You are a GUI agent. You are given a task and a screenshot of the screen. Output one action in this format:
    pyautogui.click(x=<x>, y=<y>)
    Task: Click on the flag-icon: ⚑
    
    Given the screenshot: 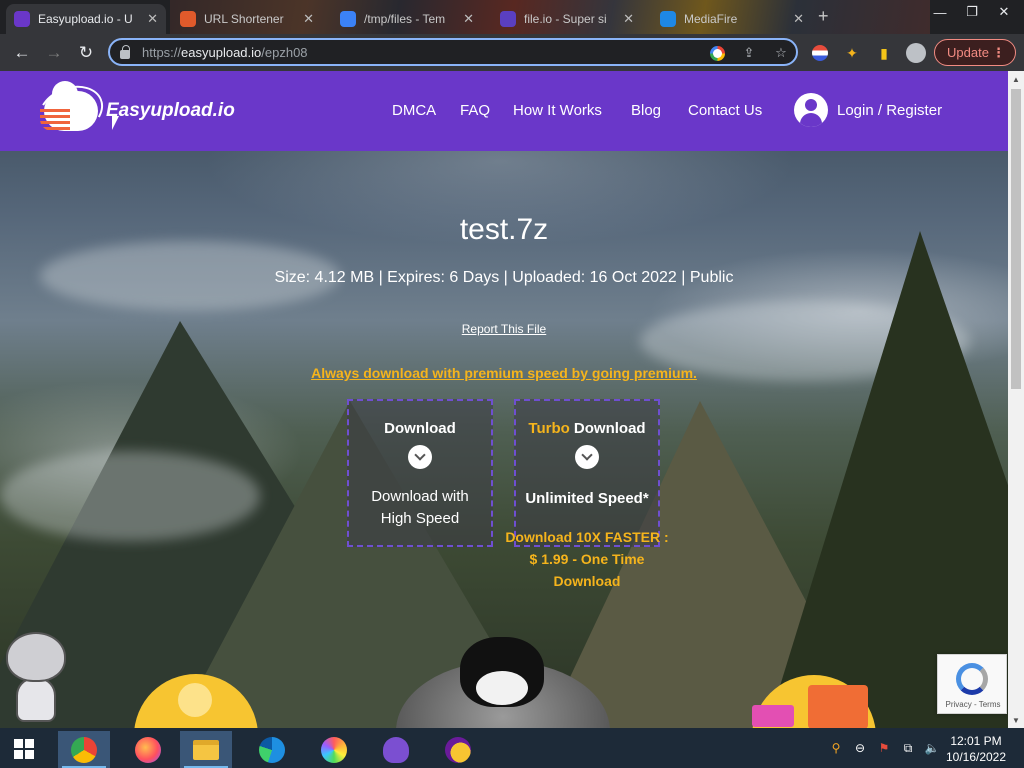 What is the action you would take?
    pyautogui.click(x=884, y=748)
    